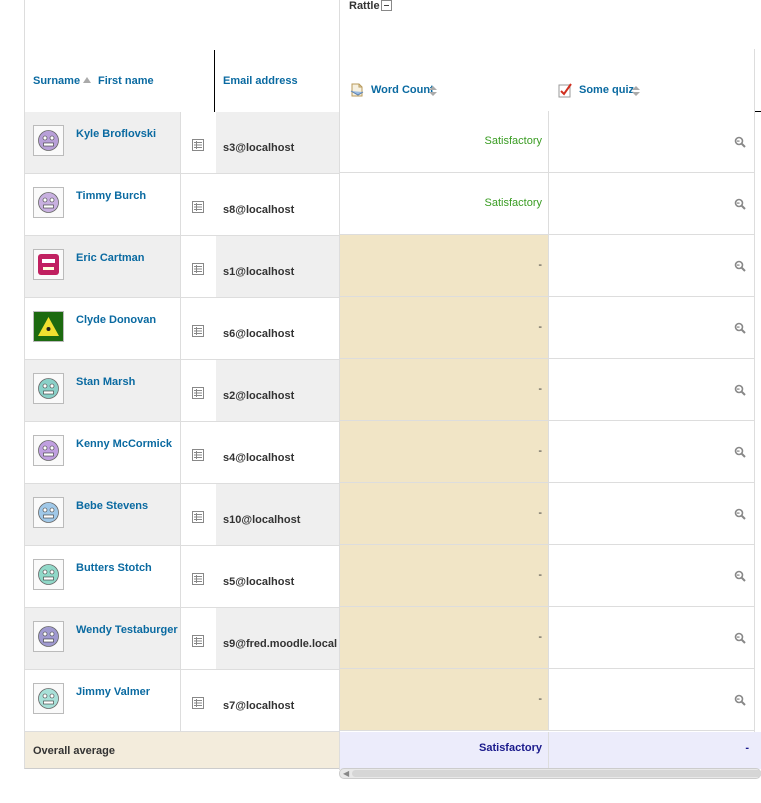 This screenshot has width=761, height=803. What do you see at coordinates (126, 81) in the screenshot?
I see `firstname-sort-link: First name` at bounding box center [126, 81].